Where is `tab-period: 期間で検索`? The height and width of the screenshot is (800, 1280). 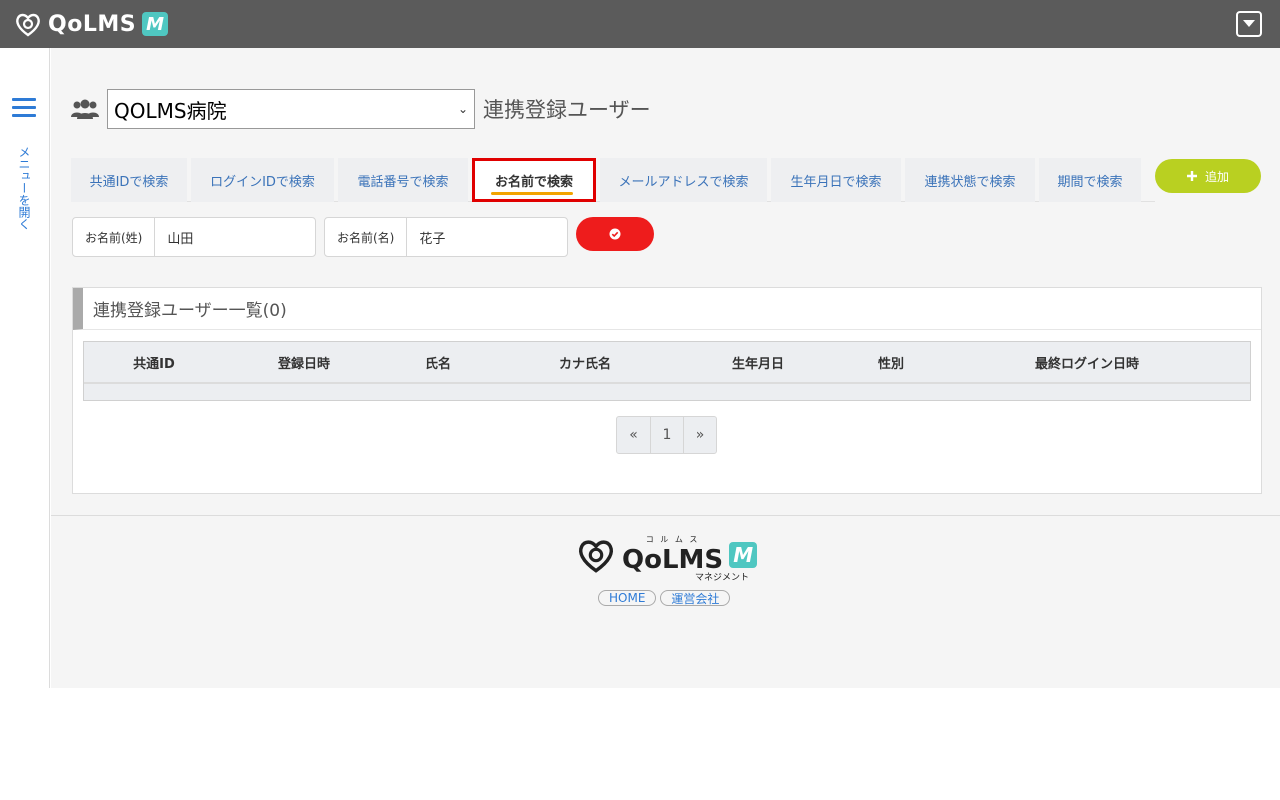 tab-period: 期間で検索 is located at coordinates (1090, 180).